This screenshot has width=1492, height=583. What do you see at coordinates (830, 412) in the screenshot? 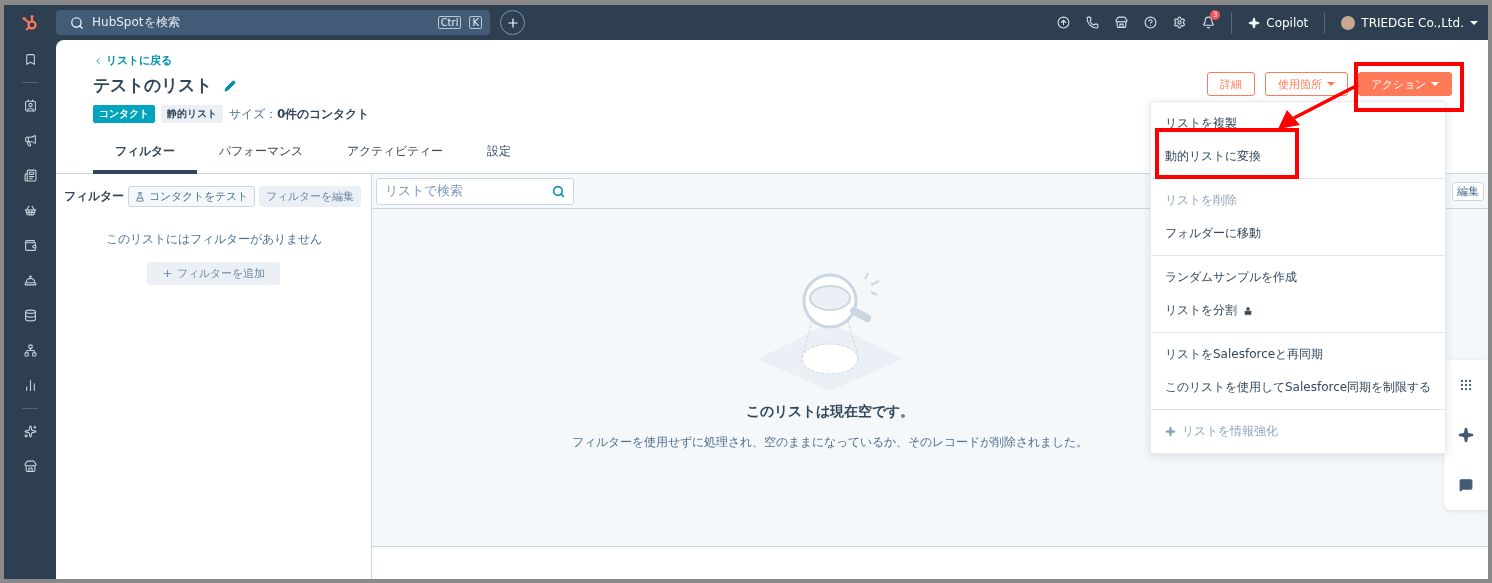
I see `empty-title: このリストは現在空です。` at bounding box center [830, 412].